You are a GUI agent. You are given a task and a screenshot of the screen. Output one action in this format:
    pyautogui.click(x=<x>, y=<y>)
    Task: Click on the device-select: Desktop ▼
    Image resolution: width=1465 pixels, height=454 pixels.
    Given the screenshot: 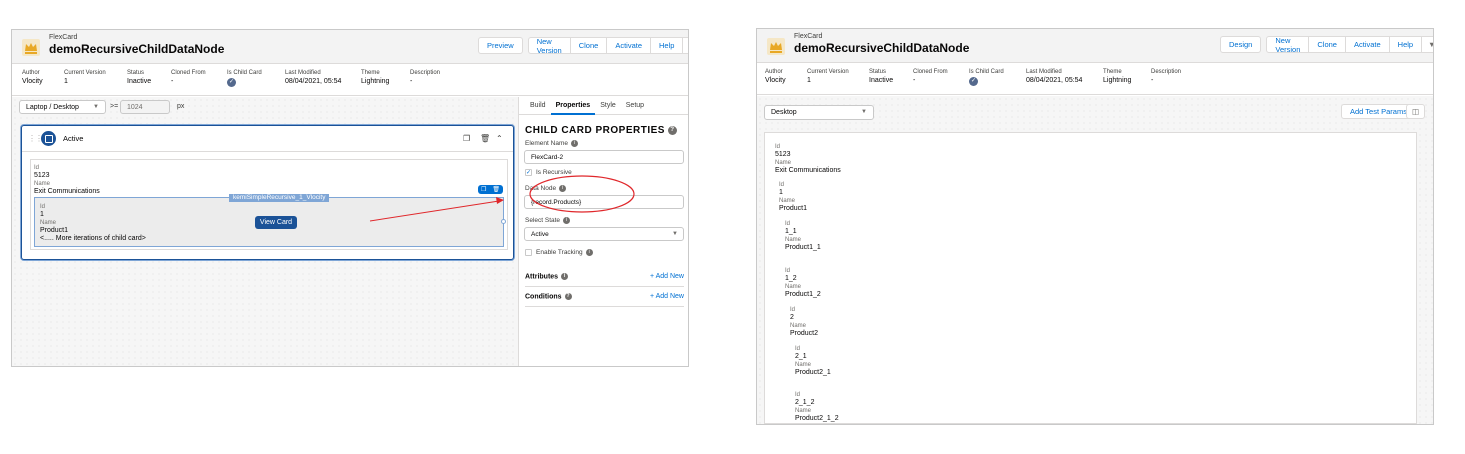 What is the action you would take?
    pyautogui.click(x=819, y=112)
    